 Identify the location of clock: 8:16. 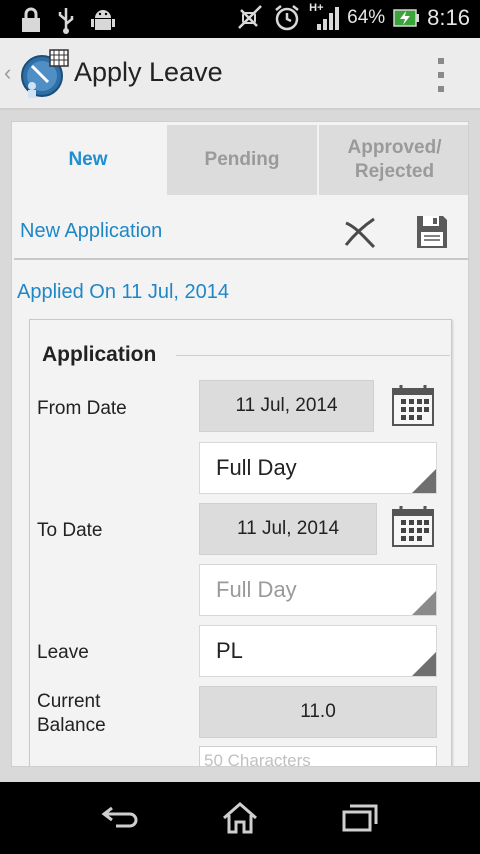
(448, 17).